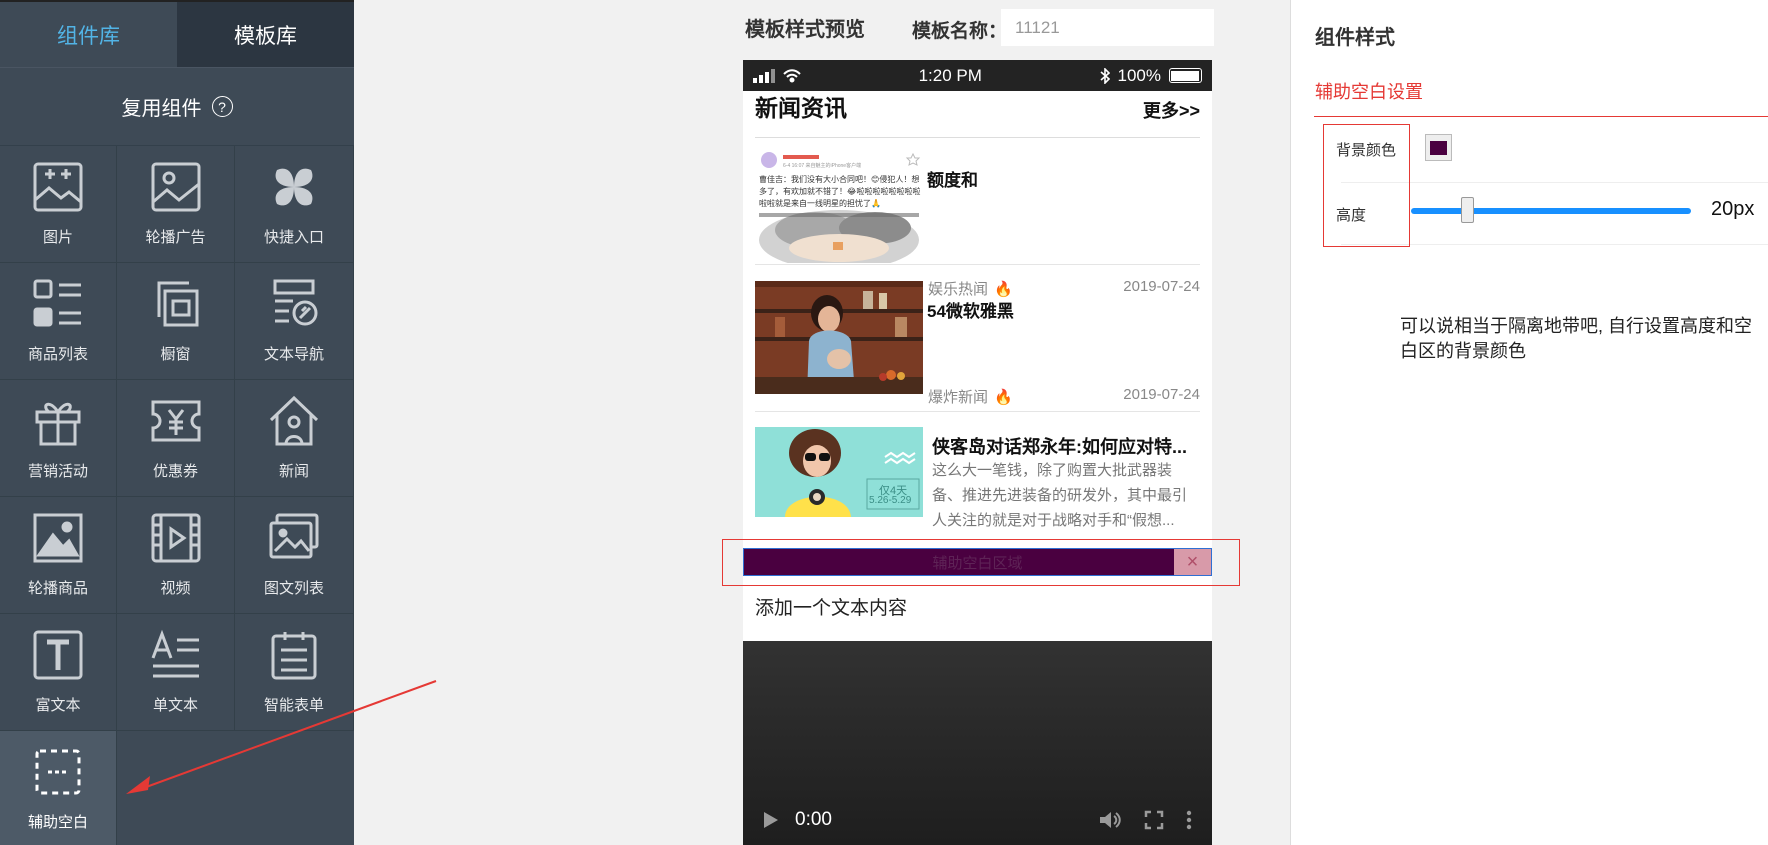  I want to click on smart-form-icon, so click(294, 656).